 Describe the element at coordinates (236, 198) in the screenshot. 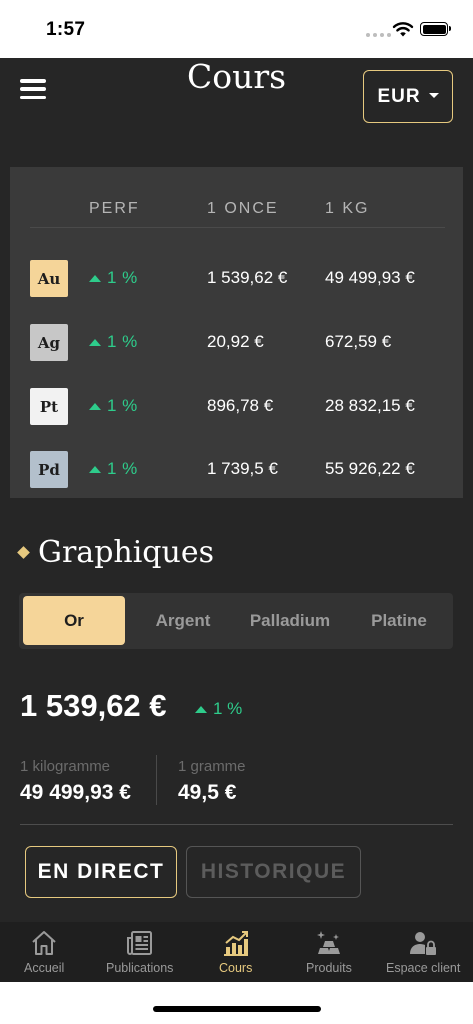

I see `prices-header: PERF 1 ONCE 1 KG` at that location.